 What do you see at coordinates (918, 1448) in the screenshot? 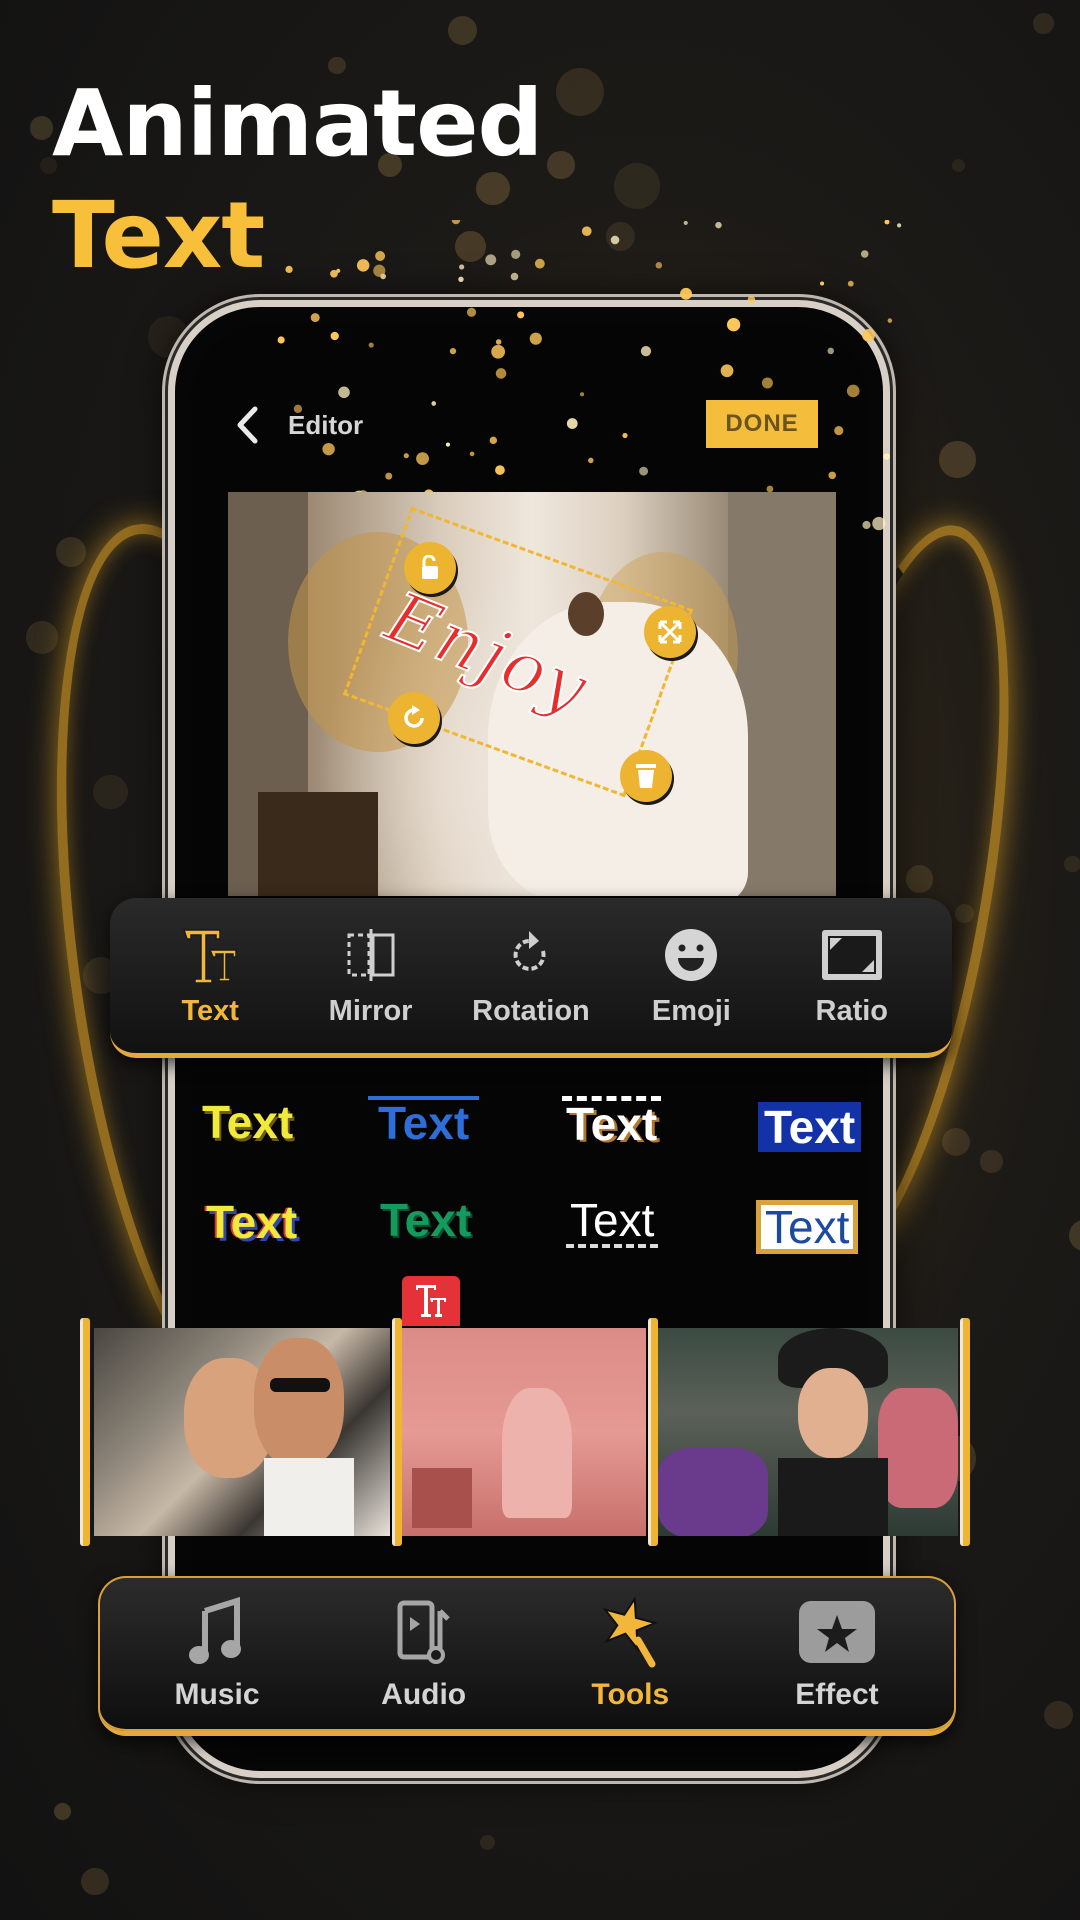
I see `pink-flowers` at bounding box center [918, 1448].